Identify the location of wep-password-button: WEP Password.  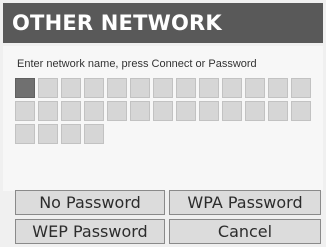
(90, 231).